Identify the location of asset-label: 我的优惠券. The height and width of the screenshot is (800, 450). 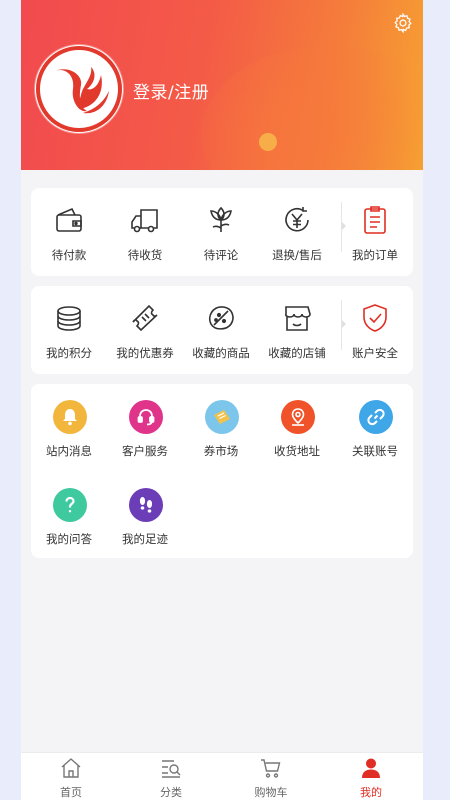
(145, 353).